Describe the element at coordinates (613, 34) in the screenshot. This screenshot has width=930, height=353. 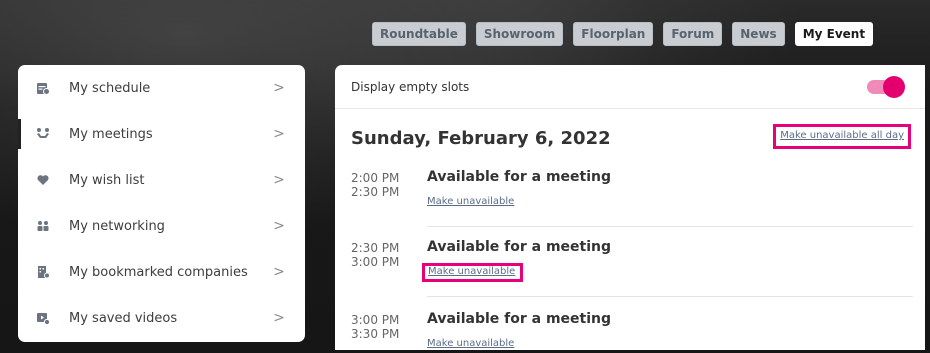
I see `nav-floorplan: Floorplan` at that location.